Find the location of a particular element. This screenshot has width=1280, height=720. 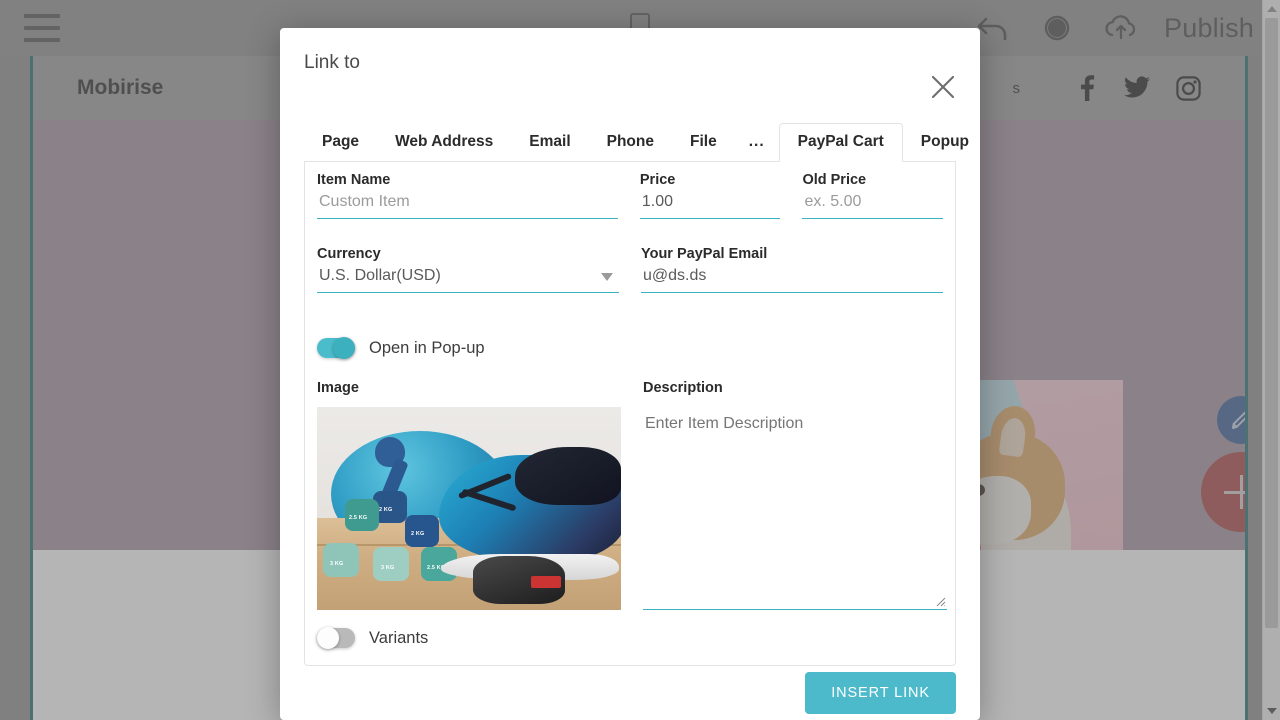

item-name-input is located at coordinates (467, 203).